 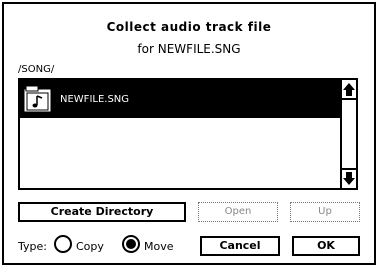 I want to click on arrow-up-icon, so click(x=349, y=89).